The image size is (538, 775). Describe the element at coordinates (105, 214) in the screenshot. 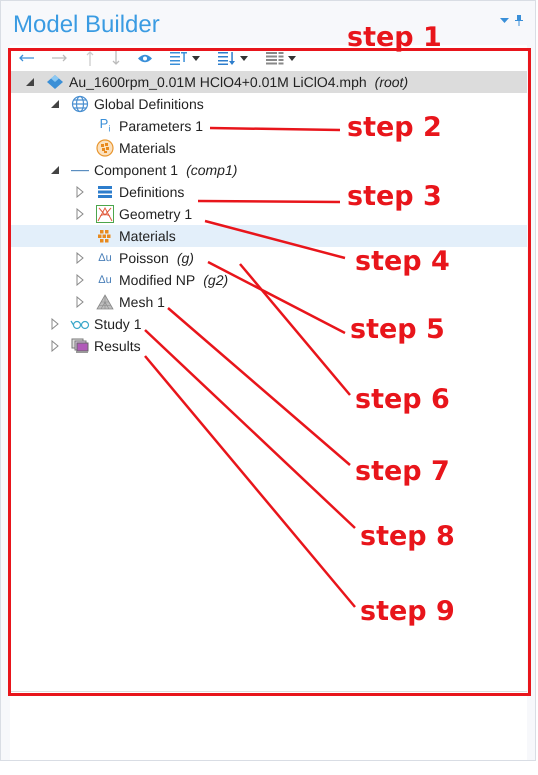

I see `geometry-icon` at that location.